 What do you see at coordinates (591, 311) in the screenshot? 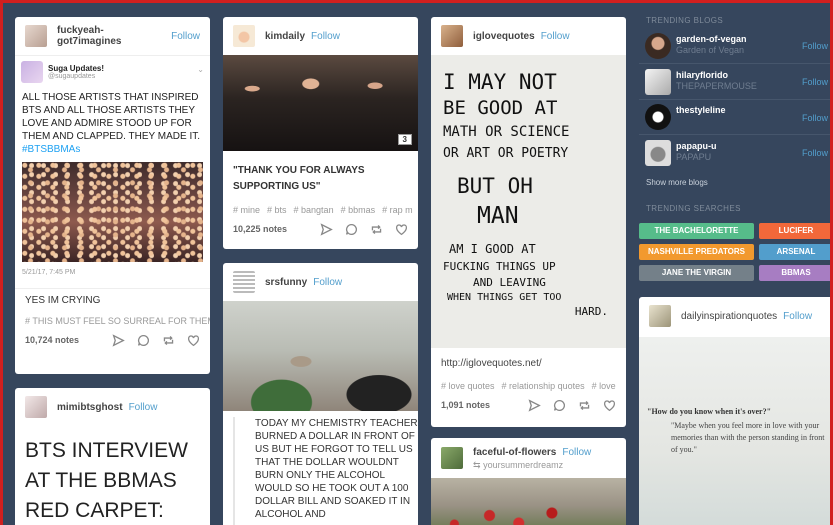
I see `quote-line: HARD.` at bounding box center [591, 311].